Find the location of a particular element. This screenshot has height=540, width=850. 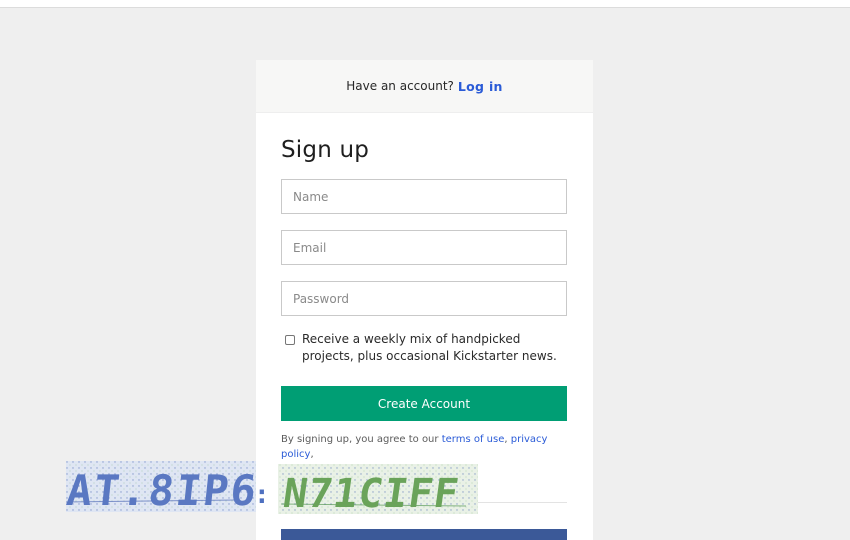

captcha-left-panel is located at coordinates (161, 486).